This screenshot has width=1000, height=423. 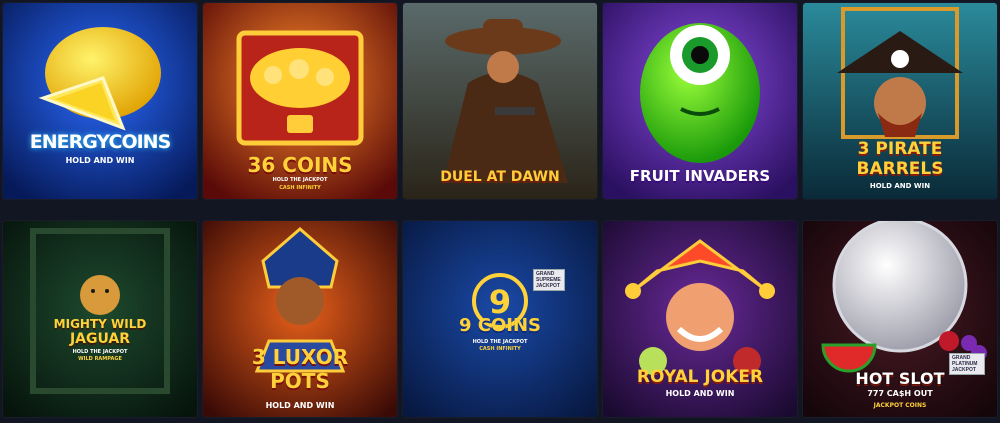 What do you see at coordinates (900, 149) in the screenshot?
I see `game-title-top: 3 PIRATE` at bounding box center [900, 149].